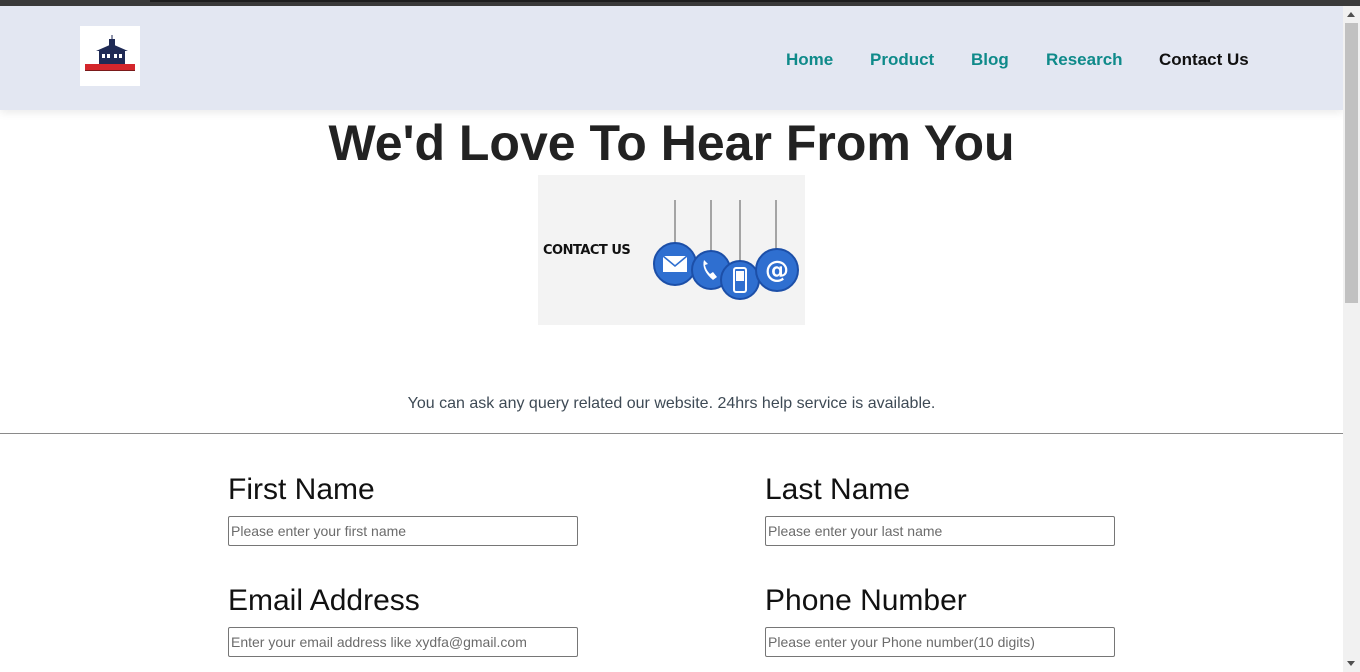 This screenshot has height=672, width=1360. Describe the element at coordinates (671, 143) in the screenshot. I see `page-title: We'd Love To Hear From You` at that location.